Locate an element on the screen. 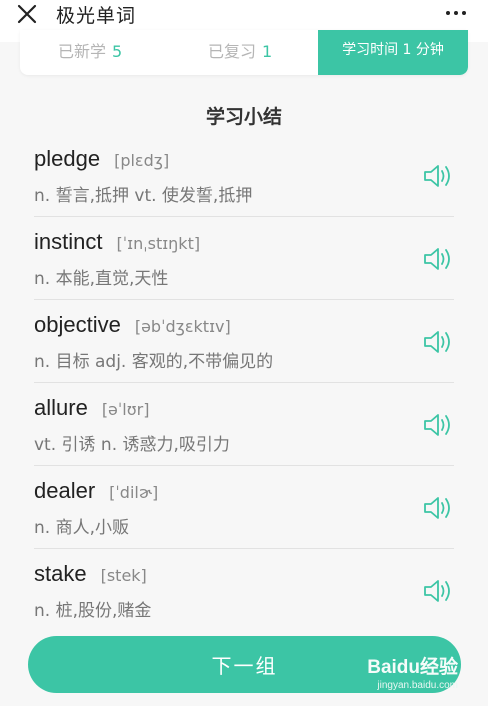 Image resolution: width=488 pixels, height=706 pixels. word-phonetic: [əbˈdʒɛktɪv] is located at coordinates (182, 326).